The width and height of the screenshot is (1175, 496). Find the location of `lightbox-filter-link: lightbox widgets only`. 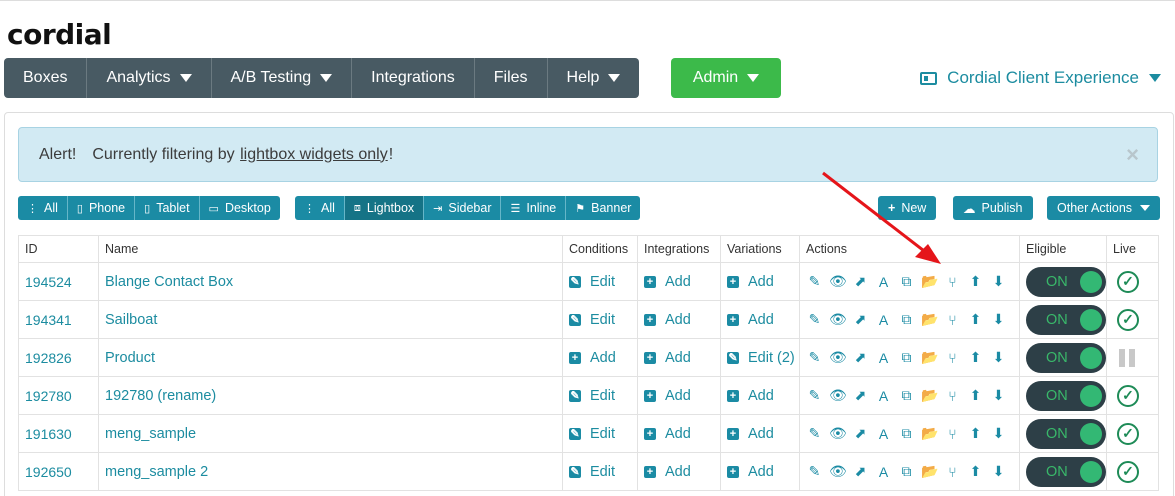

lightbox-filter-link: lightbox widgets only is located at coordinates (314, 155).